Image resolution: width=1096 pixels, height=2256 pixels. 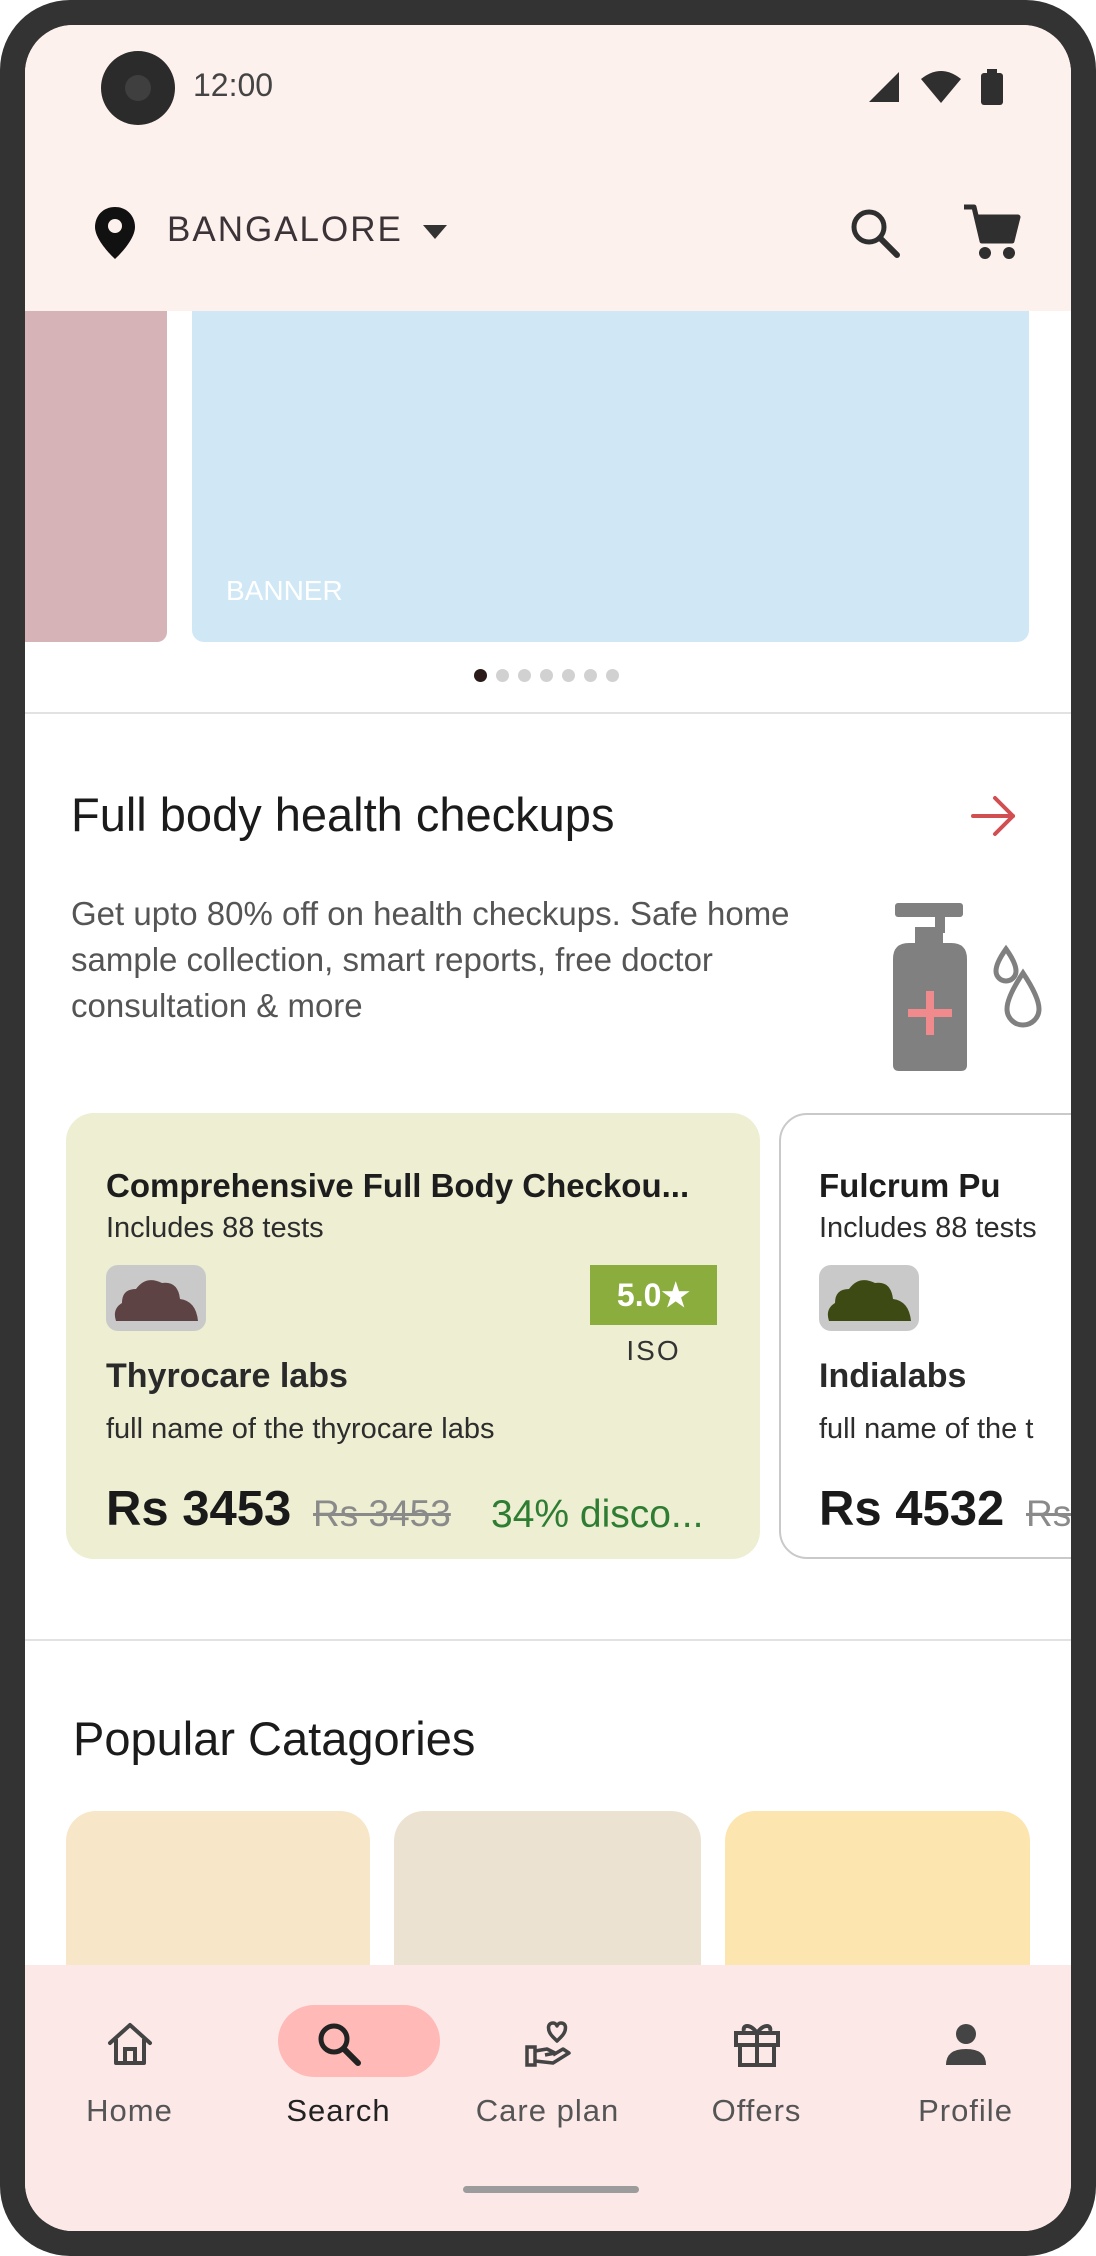 I want to click on search-button, so click(x=875, y=233).